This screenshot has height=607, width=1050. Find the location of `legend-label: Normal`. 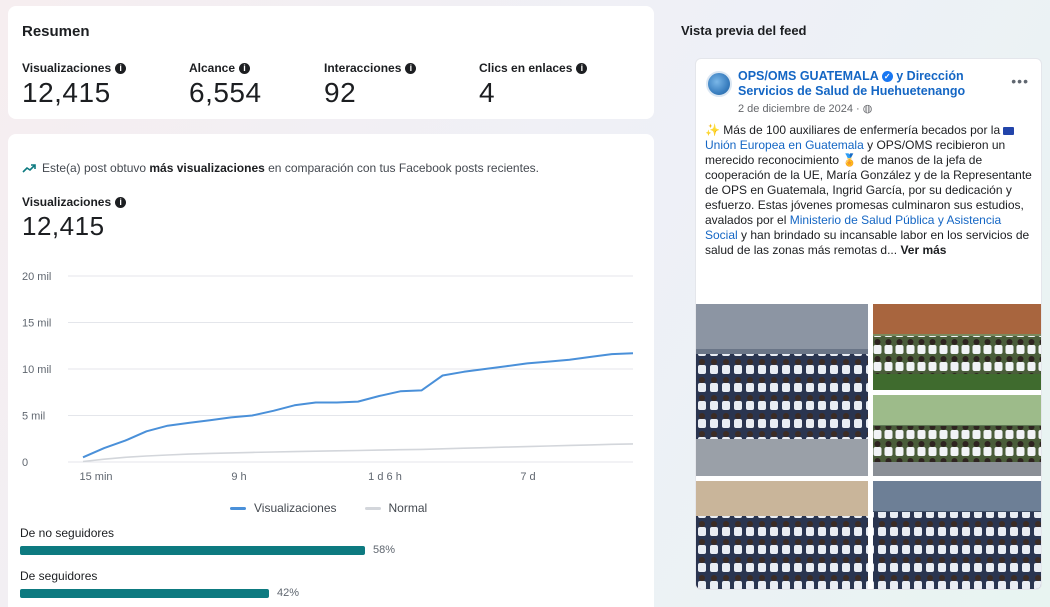

legend-label: Normal is located at coordinates (408, 508).